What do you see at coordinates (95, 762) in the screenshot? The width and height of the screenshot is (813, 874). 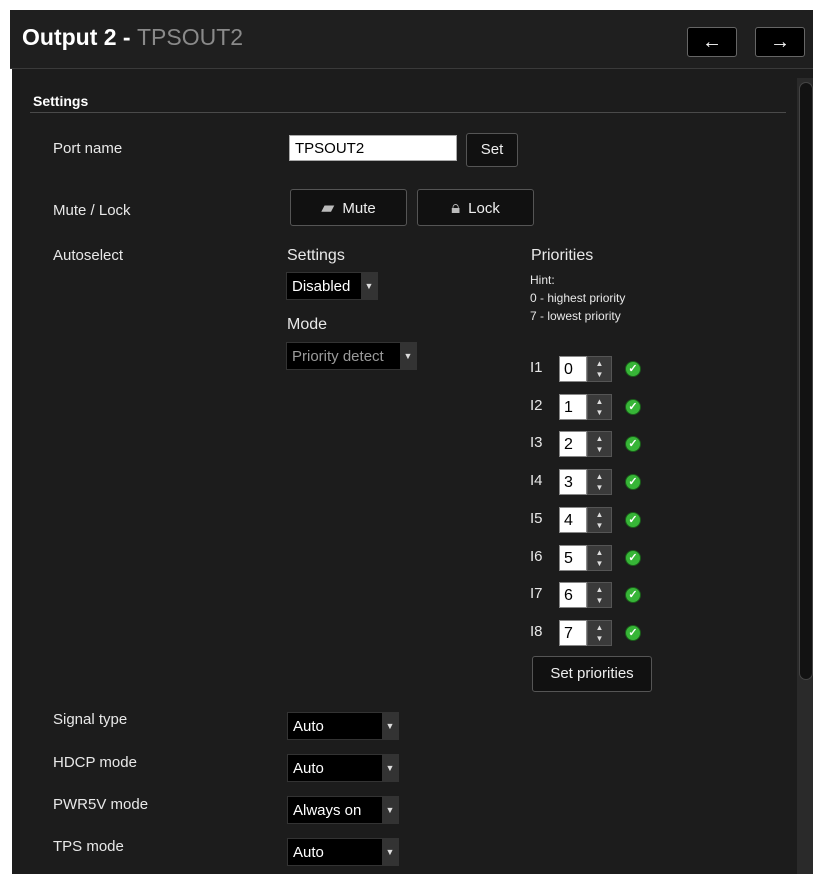 I see `hdcp-mode-label: HDCP mode` at bounding box center [95, 762].